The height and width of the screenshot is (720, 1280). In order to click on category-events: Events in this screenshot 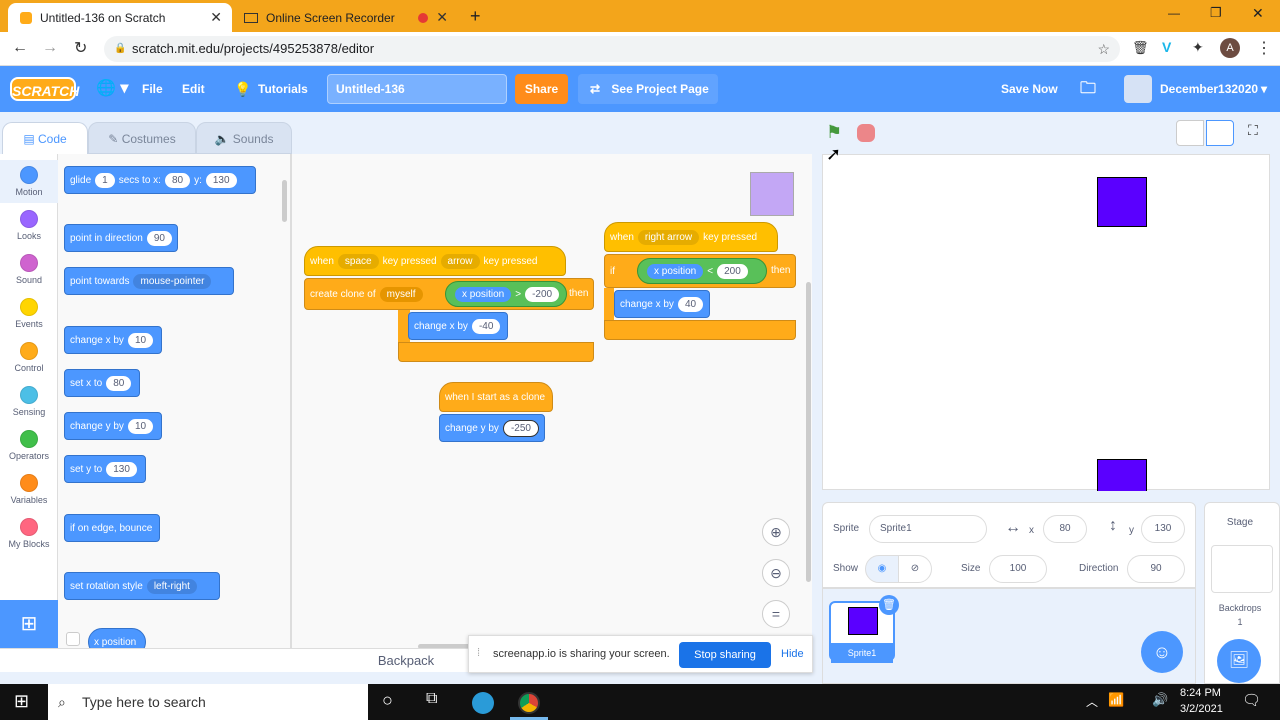, I will do `click(29, 313)`.